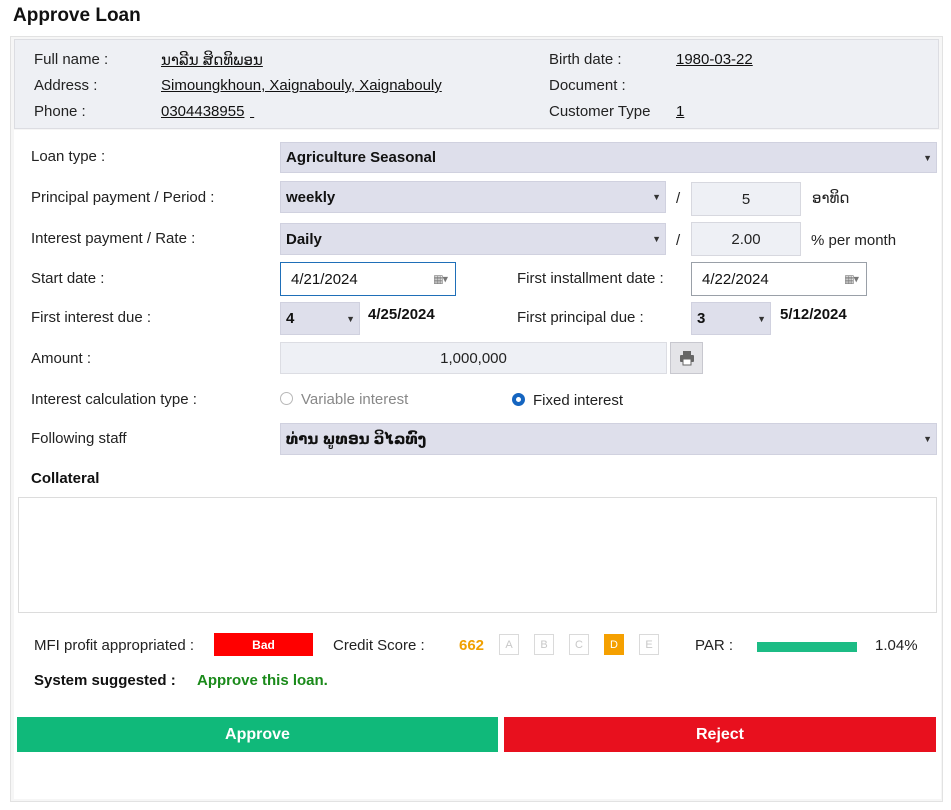 Image resolution: width=951 pixels, height=810 pixels. I want to click on variable-interest-label: Variable interest, so click(354, 399).